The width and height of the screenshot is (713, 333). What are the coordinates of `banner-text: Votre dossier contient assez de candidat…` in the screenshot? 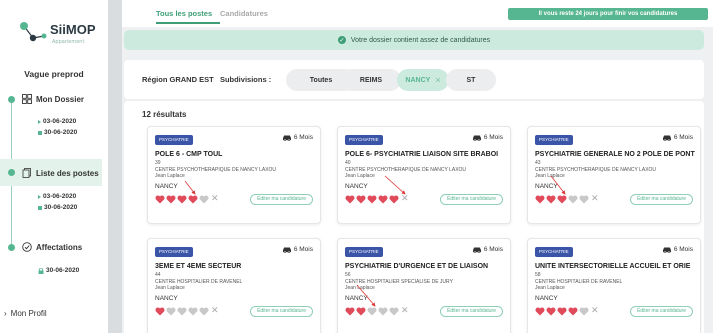 It's located at (420, 40).